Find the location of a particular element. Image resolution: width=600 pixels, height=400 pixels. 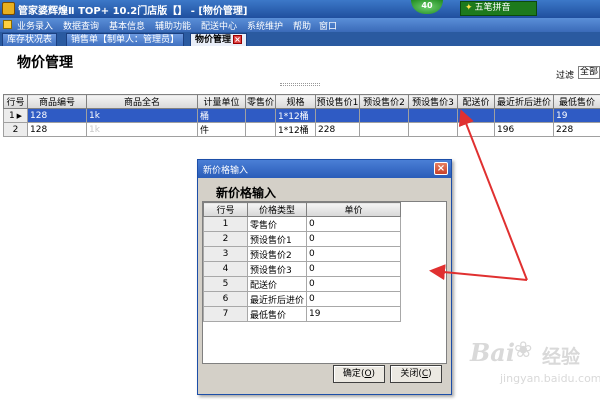

menu-item-system-maintenance: 系统维护 is located at coordinates (265, 25).